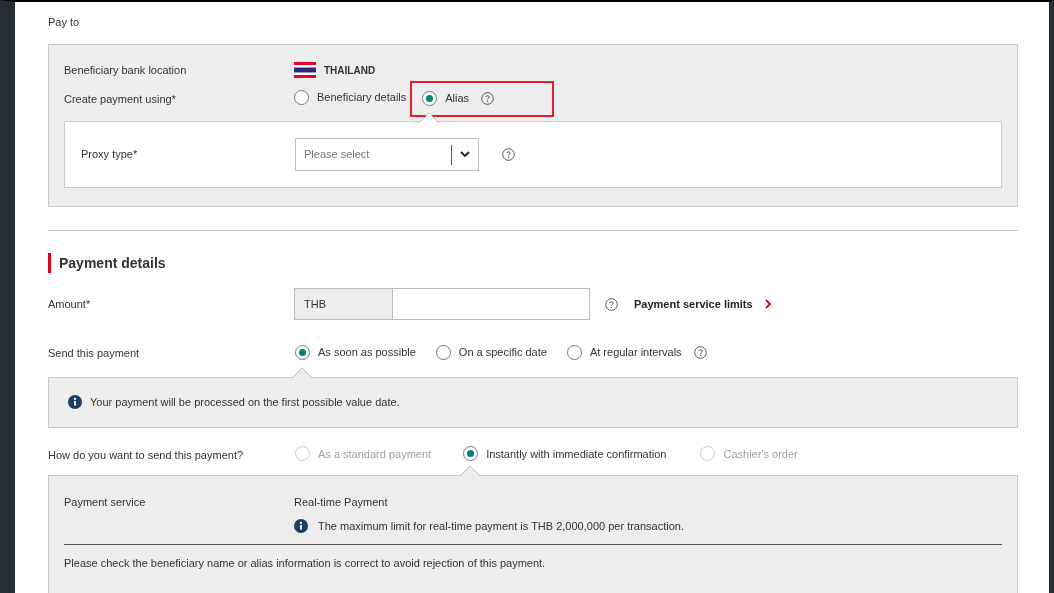 The height and width of the screenshot is (593, 1054). I want to click on service-value: Real-time Payment, so click(341, 502).